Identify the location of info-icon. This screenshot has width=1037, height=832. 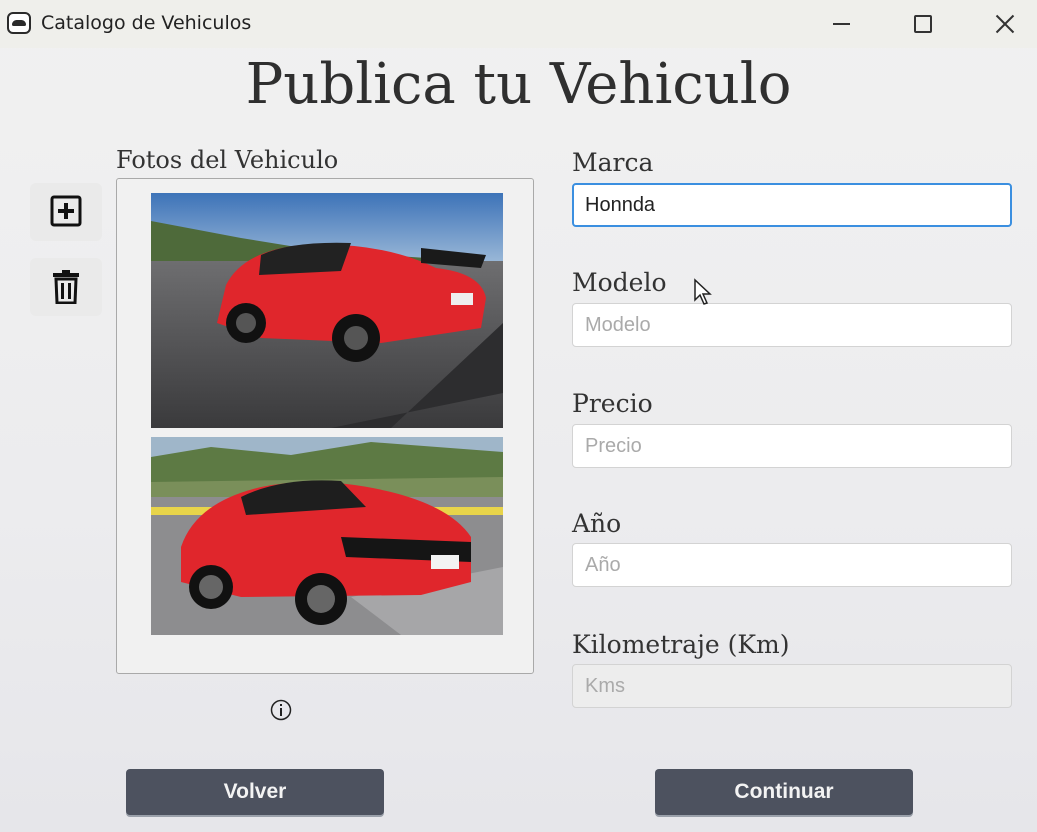
(281, 712).